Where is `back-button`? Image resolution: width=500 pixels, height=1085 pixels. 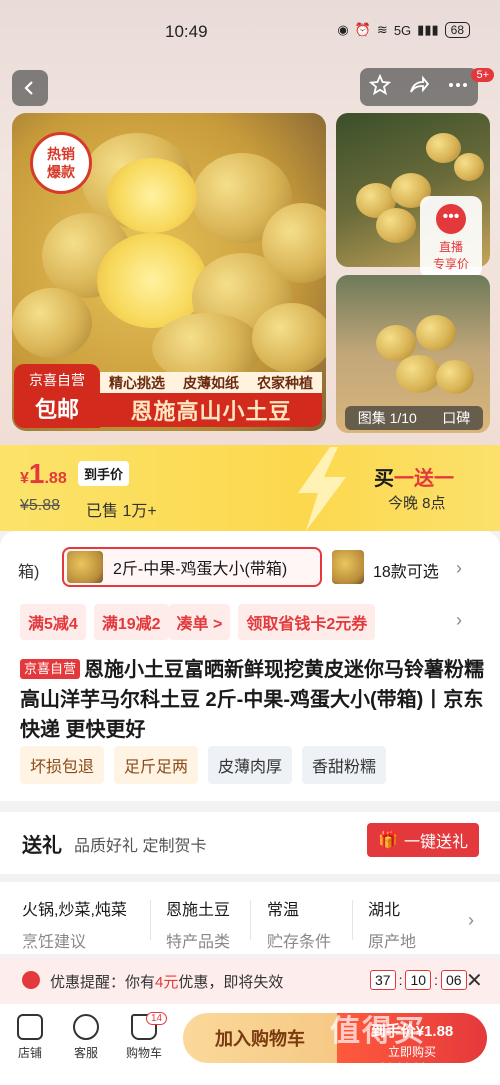
back-button is located at coordinates (30, 88).